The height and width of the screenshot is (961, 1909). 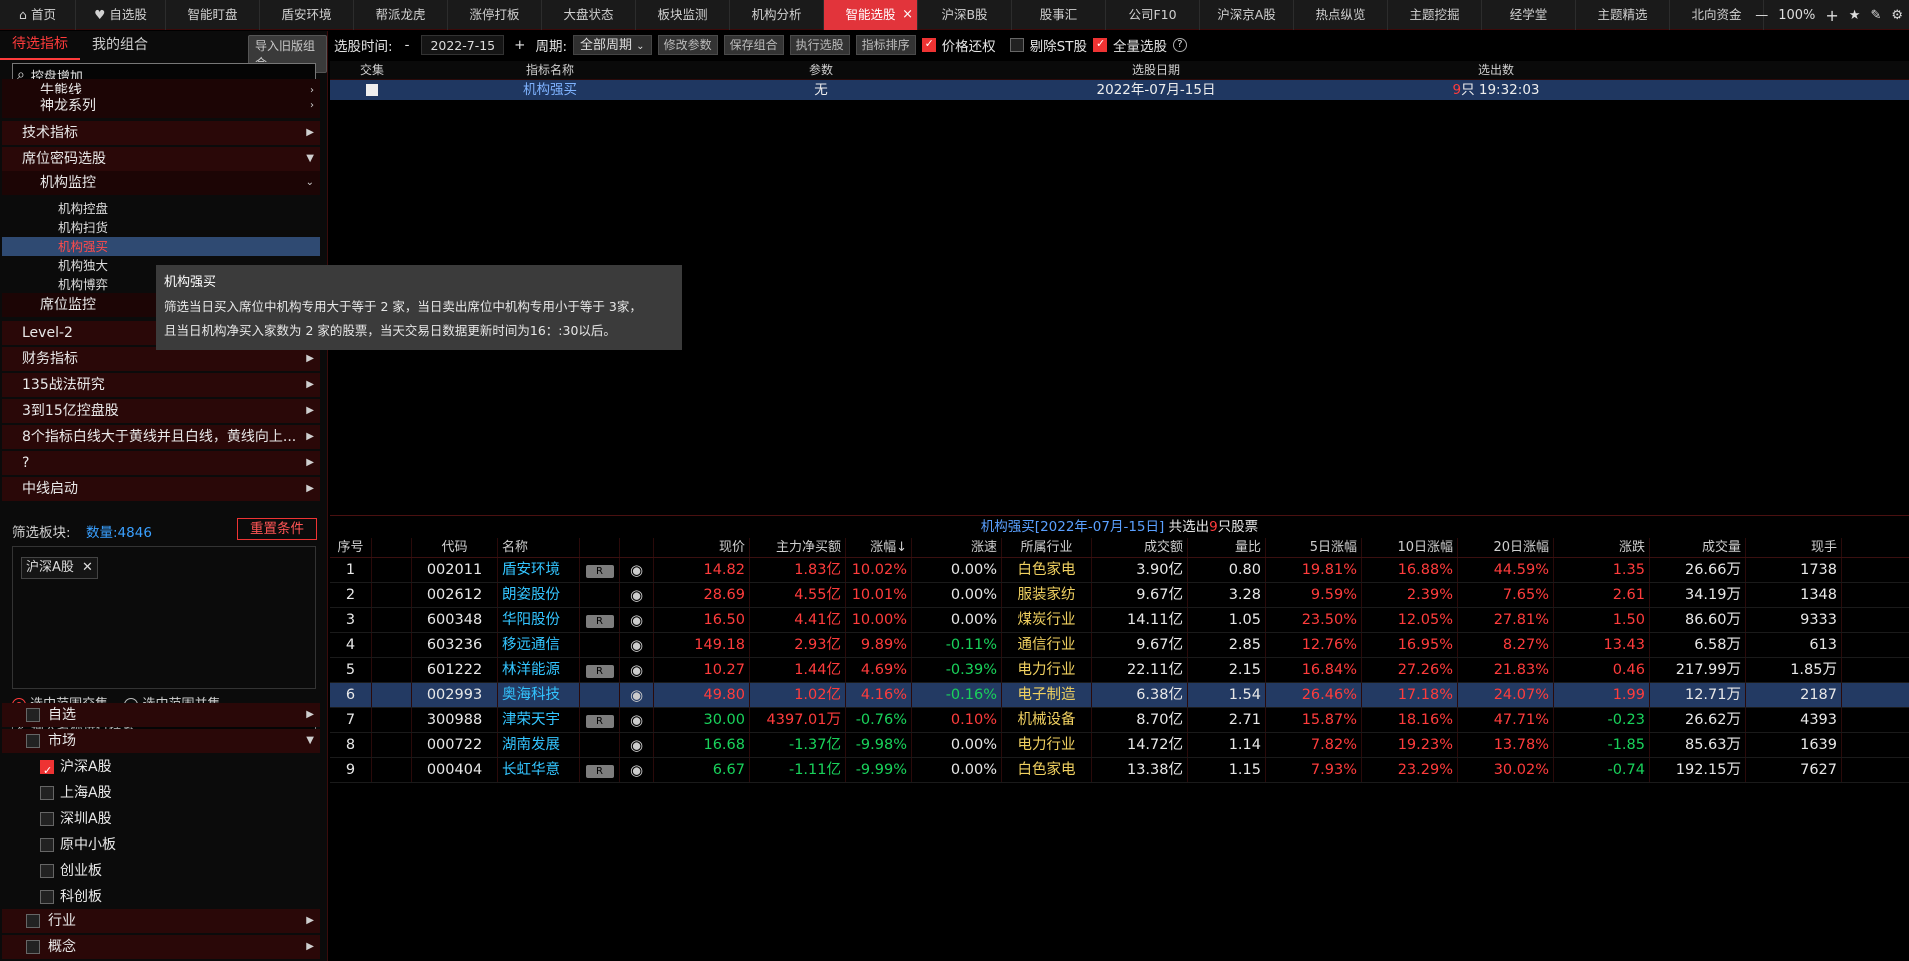 I want to click on tab-candidate-indicators: 待选指标, so click(x=40, y=45).